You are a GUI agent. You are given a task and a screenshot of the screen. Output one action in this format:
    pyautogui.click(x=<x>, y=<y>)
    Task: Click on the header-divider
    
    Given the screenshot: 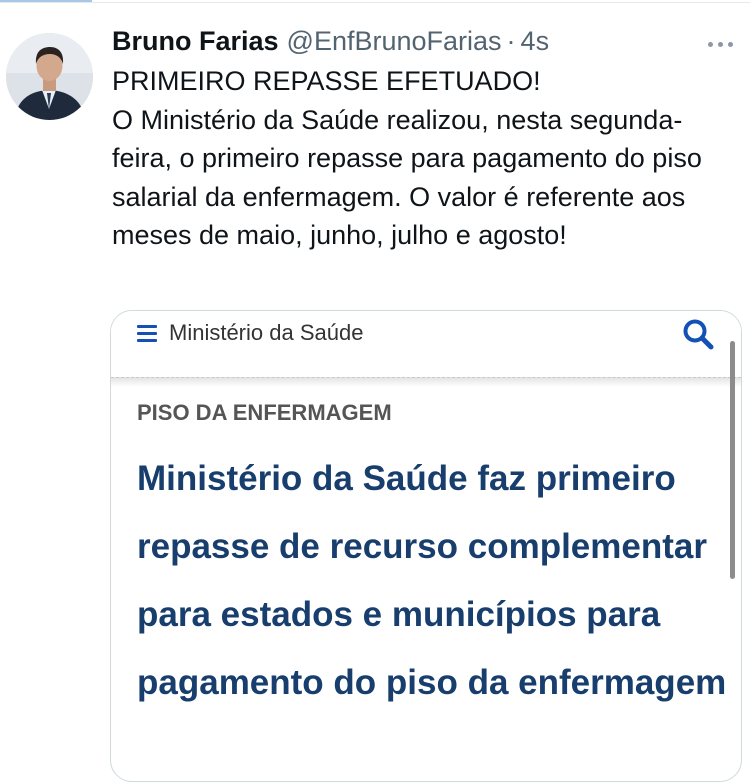 What is the action you would take?
    pyautogui.click(x=426, y=377)
    